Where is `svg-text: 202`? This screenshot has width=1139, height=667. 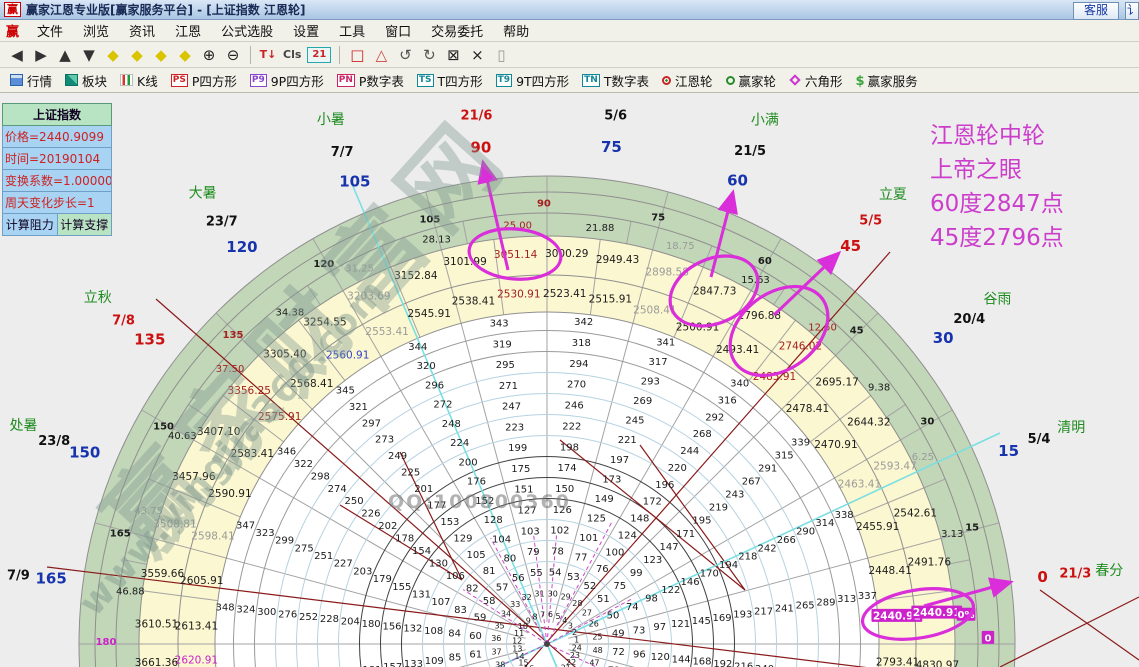
svg-text: 202 is located at coordinates (387, 526).